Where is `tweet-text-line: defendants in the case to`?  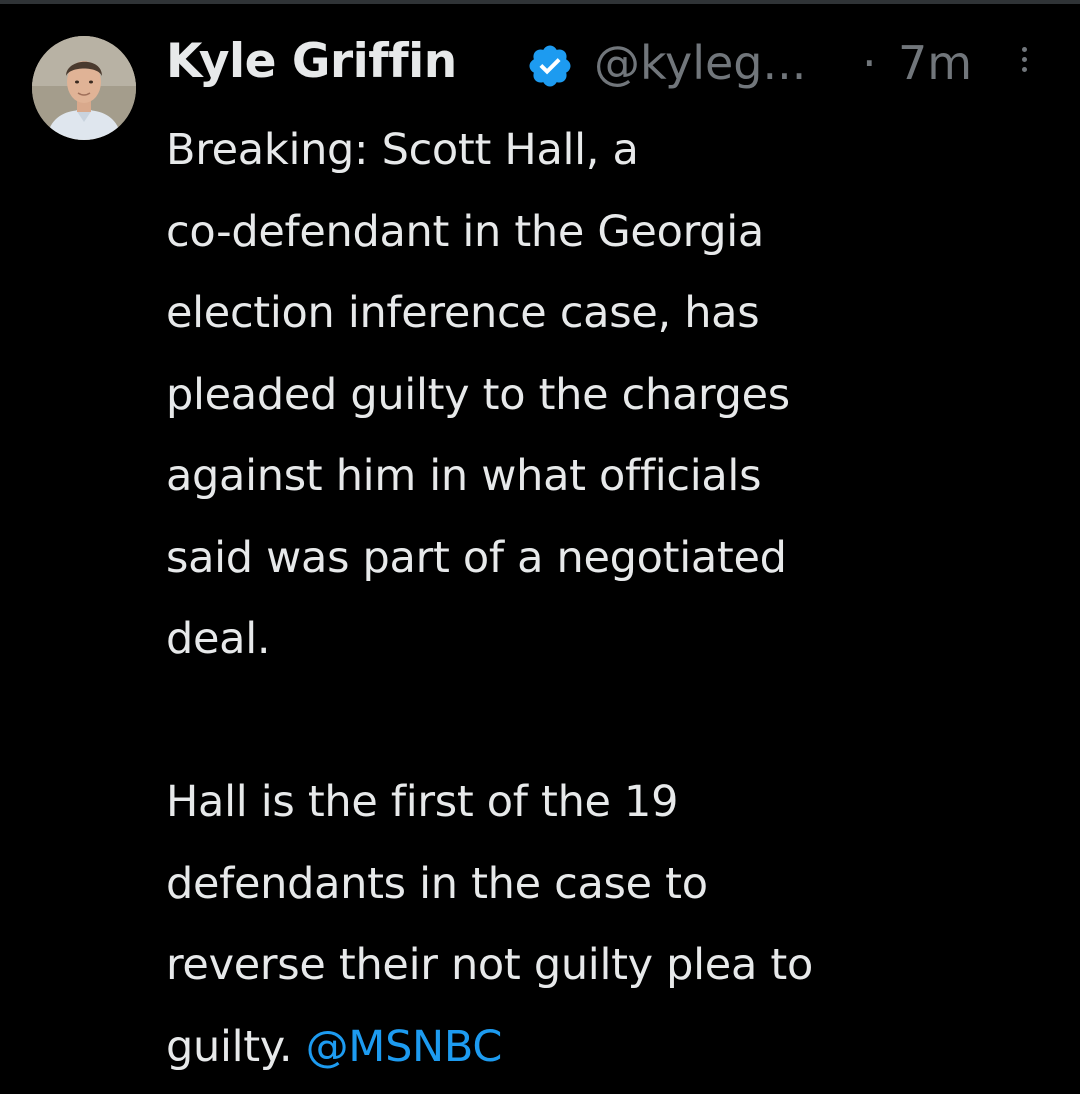 tweet-text-line: defendants in the case to is located at coordinates (437, 883).